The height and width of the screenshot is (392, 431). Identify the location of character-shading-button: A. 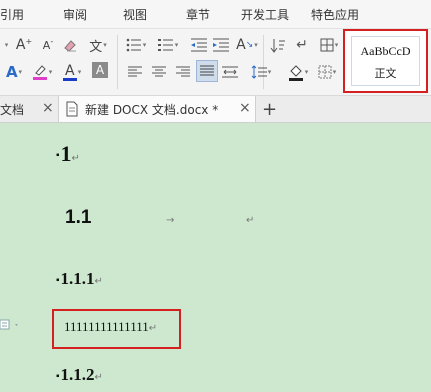
(100, 70).